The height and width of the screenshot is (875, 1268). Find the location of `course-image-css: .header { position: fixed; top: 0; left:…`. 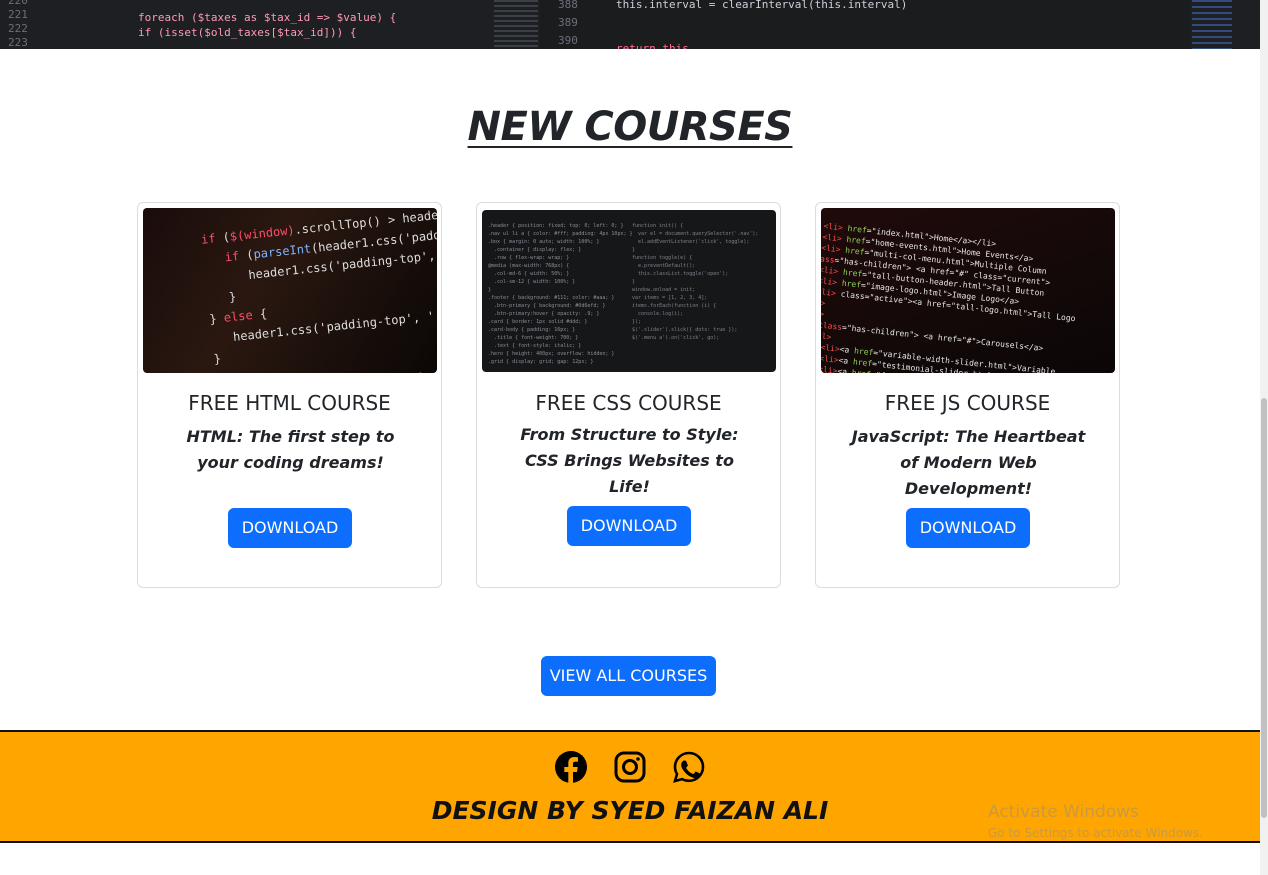

course-image-css: .header { position: fixed; top: 0; left:… is located at coordinates (629, 291).